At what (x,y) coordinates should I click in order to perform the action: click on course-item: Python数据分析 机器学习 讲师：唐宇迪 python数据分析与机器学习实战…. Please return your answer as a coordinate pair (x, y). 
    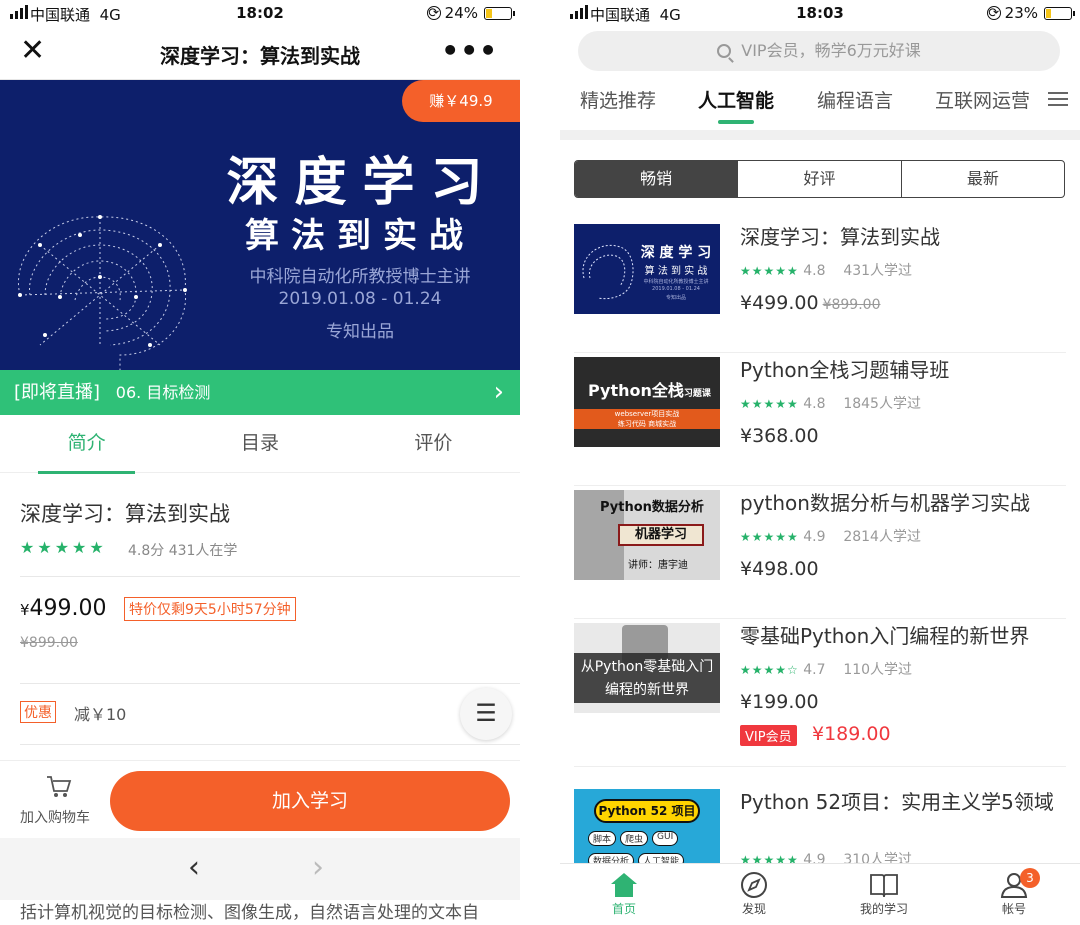
    Looking at the image, I should click on (820, 552).